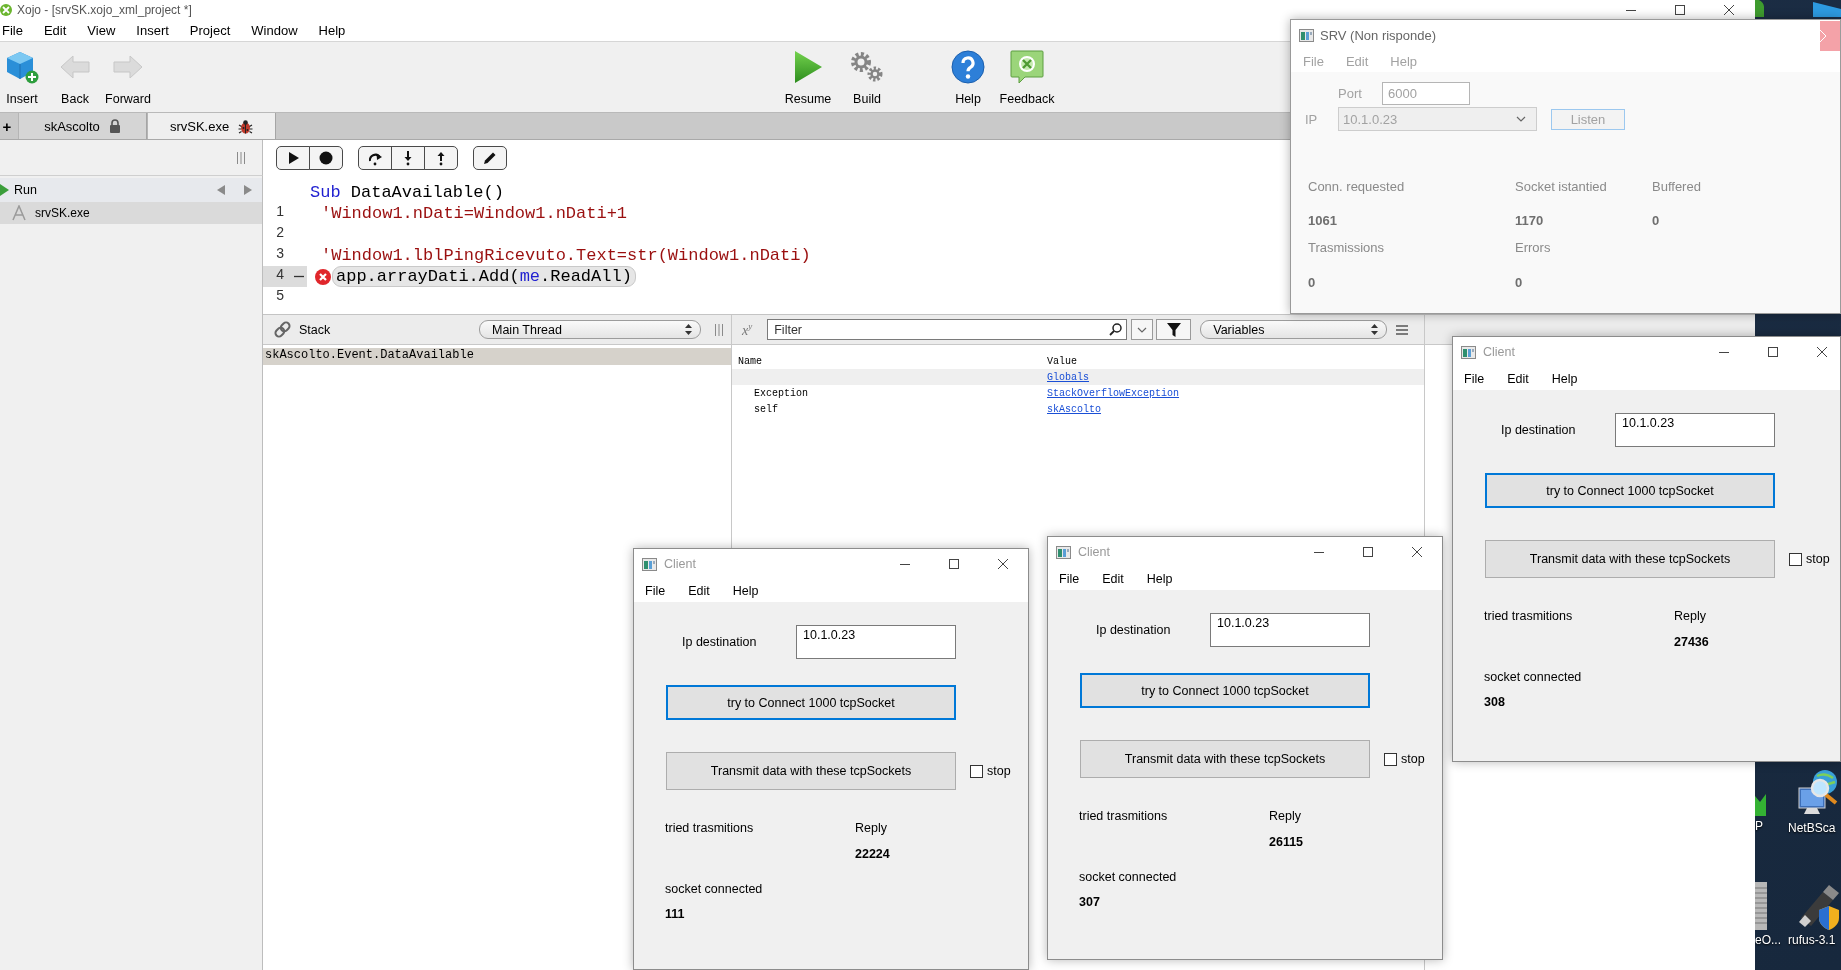  I want to click on line-number: 4, so click(278, 276).